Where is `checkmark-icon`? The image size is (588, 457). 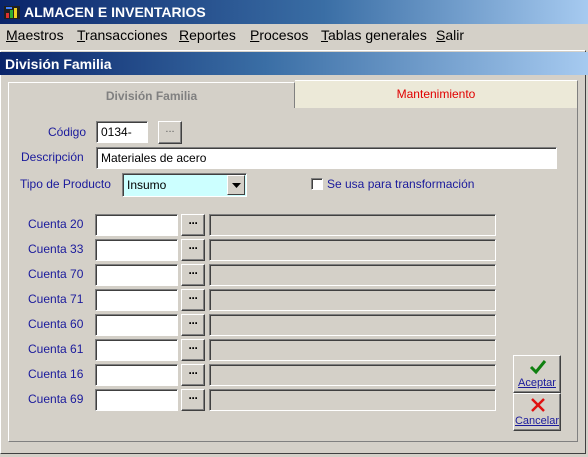
checkmark-icon is located at coordinates (538, 367).